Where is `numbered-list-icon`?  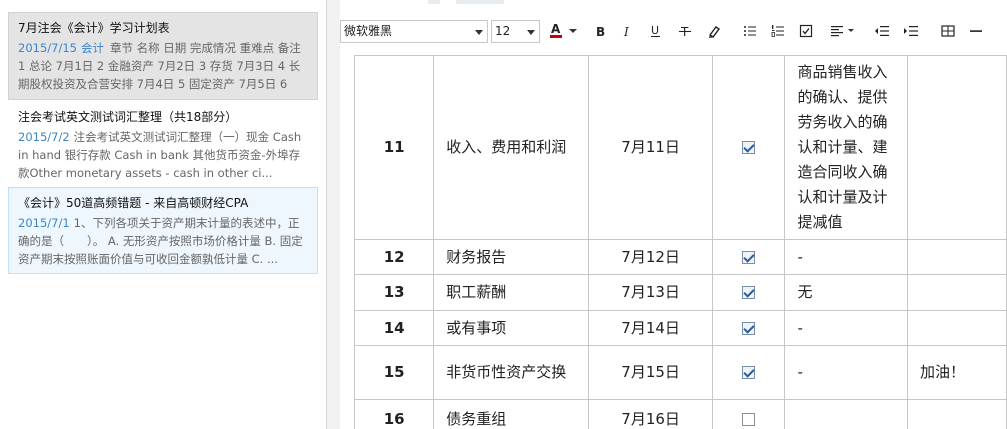 numbered-list-icon is located at coordinates (777, 31).